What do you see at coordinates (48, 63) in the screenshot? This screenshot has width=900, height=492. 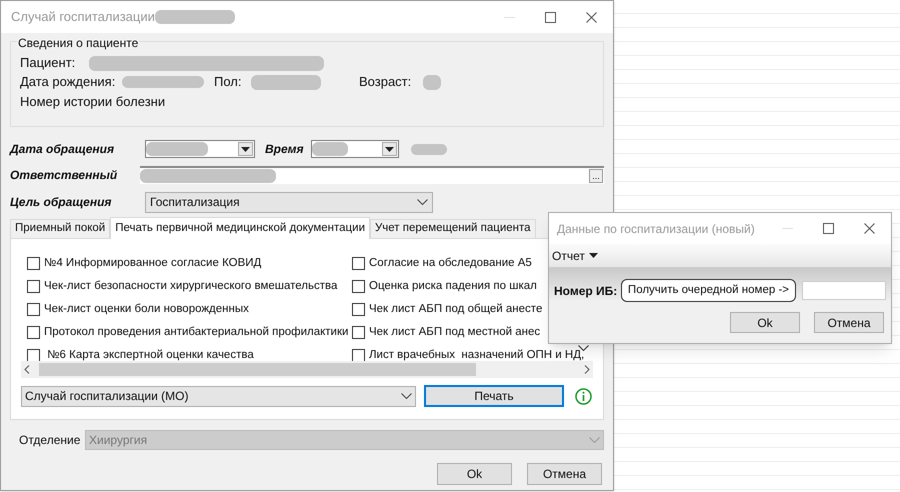 I see `patient-label: Пациент:` at bounding box center [48, 63].